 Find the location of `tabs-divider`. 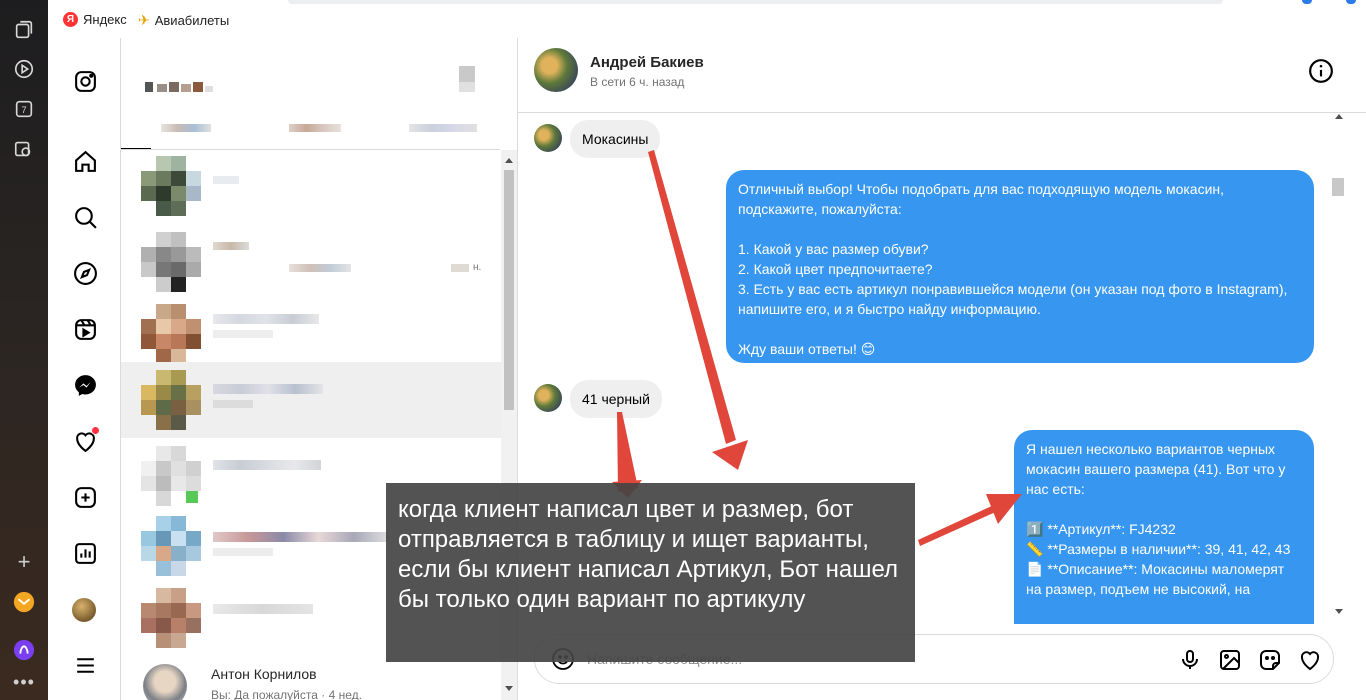

tabs-divider is located at coordinates (310, 149).